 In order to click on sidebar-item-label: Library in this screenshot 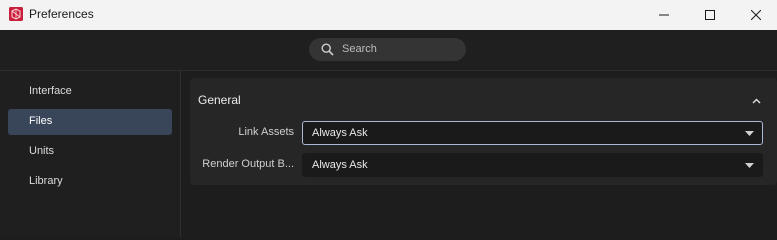, I will do `click(46, 181)`.